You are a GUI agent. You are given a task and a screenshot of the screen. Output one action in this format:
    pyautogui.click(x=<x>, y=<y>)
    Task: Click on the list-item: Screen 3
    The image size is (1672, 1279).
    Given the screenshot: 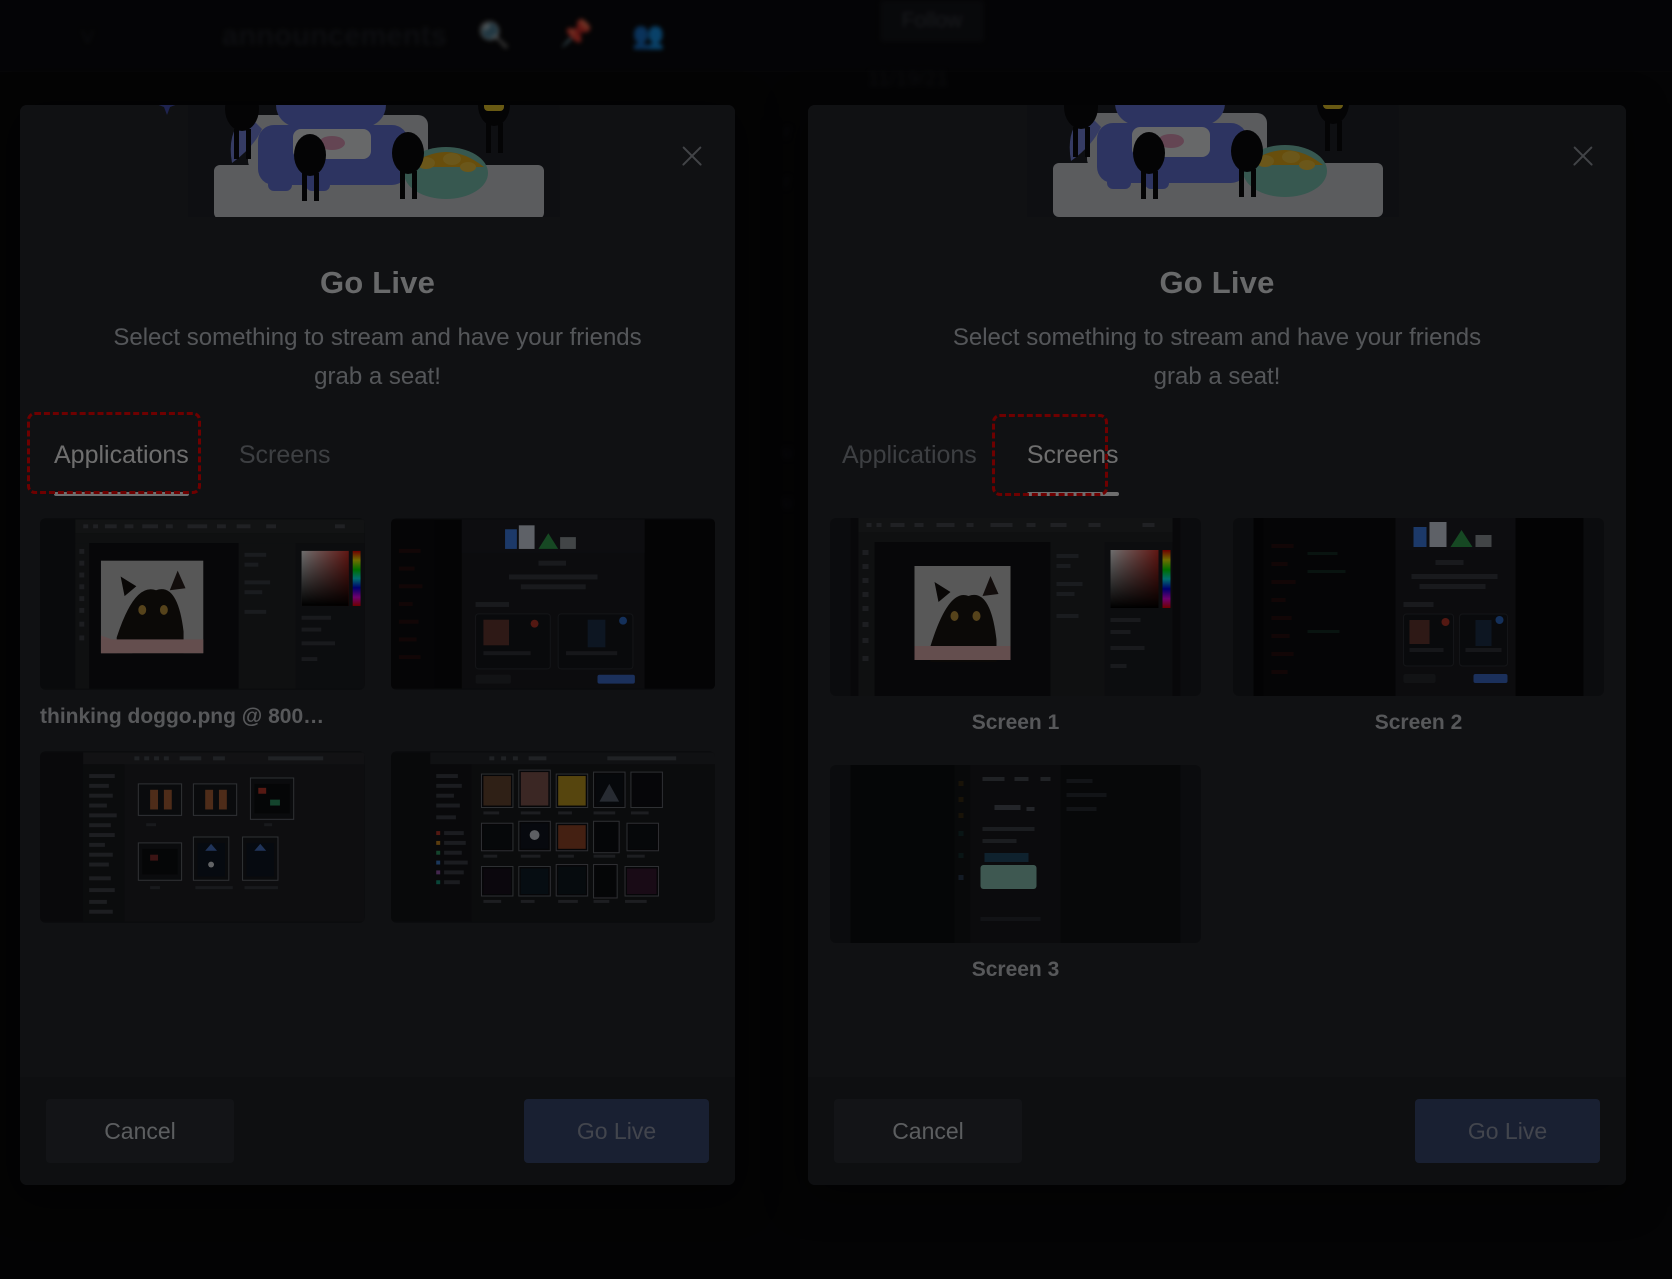 What is the action you would take?
    pyautogui.click(x=1015, y=873)
    